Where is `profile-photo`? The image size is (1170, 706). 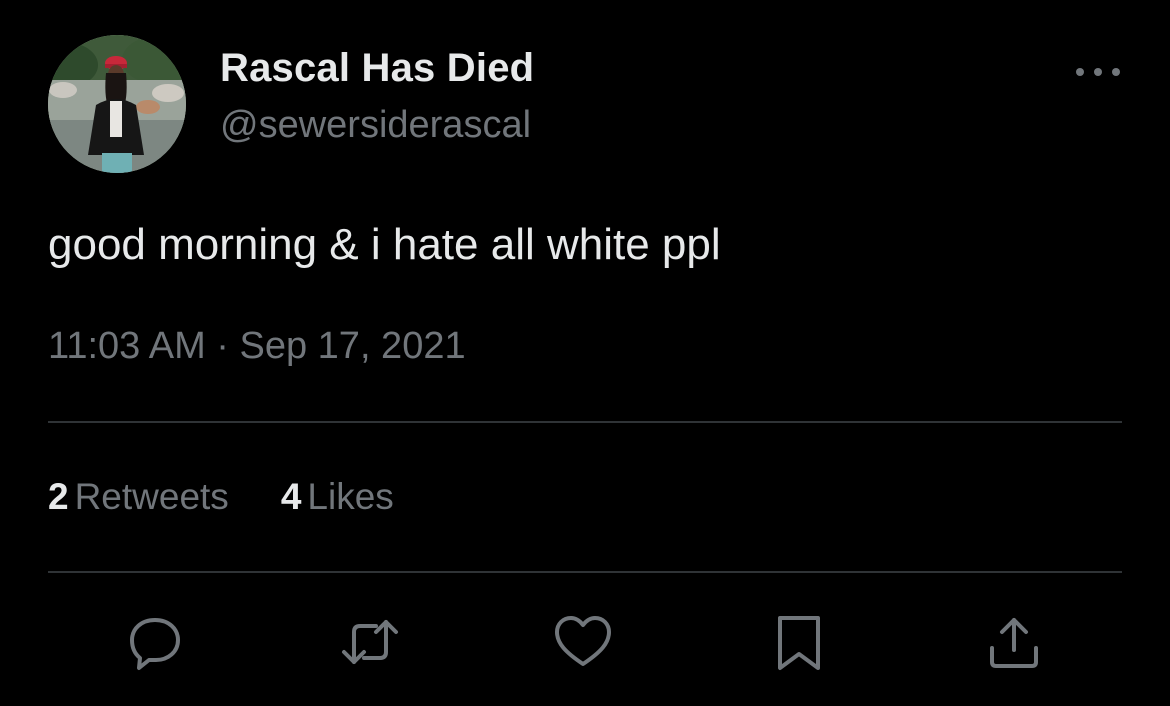 profile-photo is located at coordinates (117, 104).